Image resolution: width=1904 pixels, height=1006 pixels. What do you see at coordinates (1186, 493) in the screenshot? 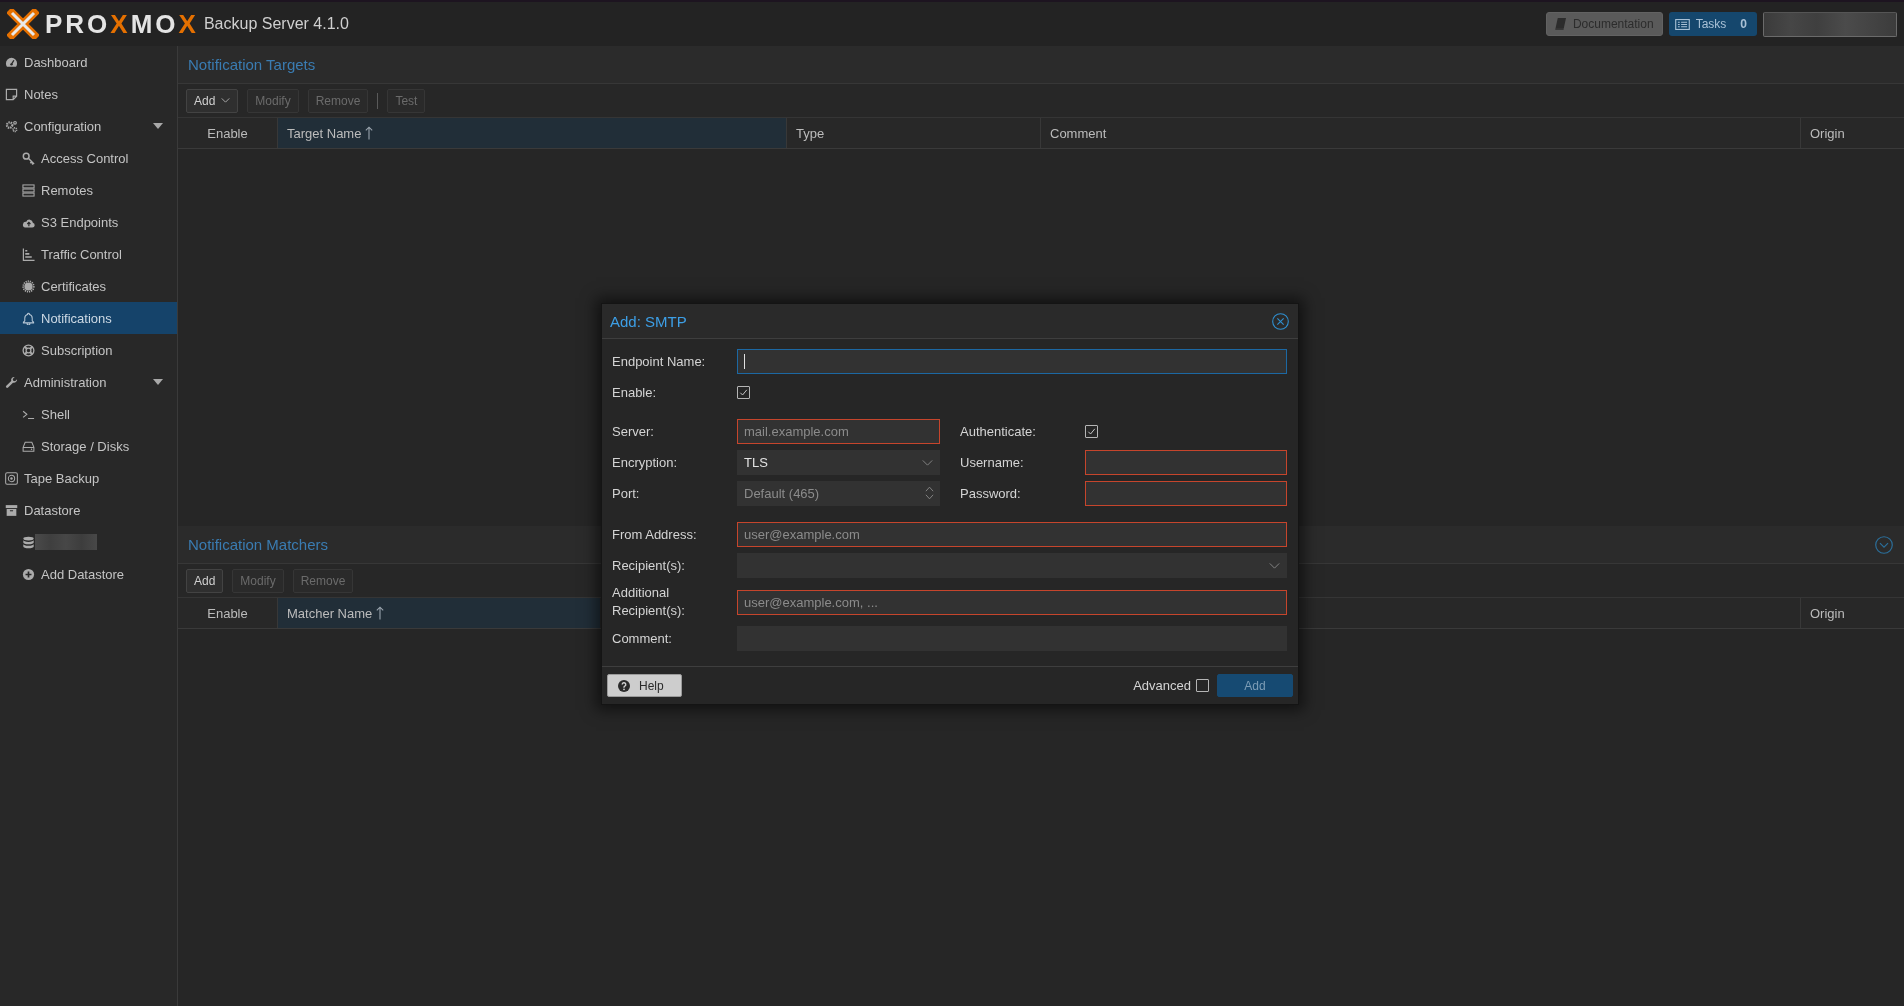
I see `password-field` at bounding box center [1186, 493].